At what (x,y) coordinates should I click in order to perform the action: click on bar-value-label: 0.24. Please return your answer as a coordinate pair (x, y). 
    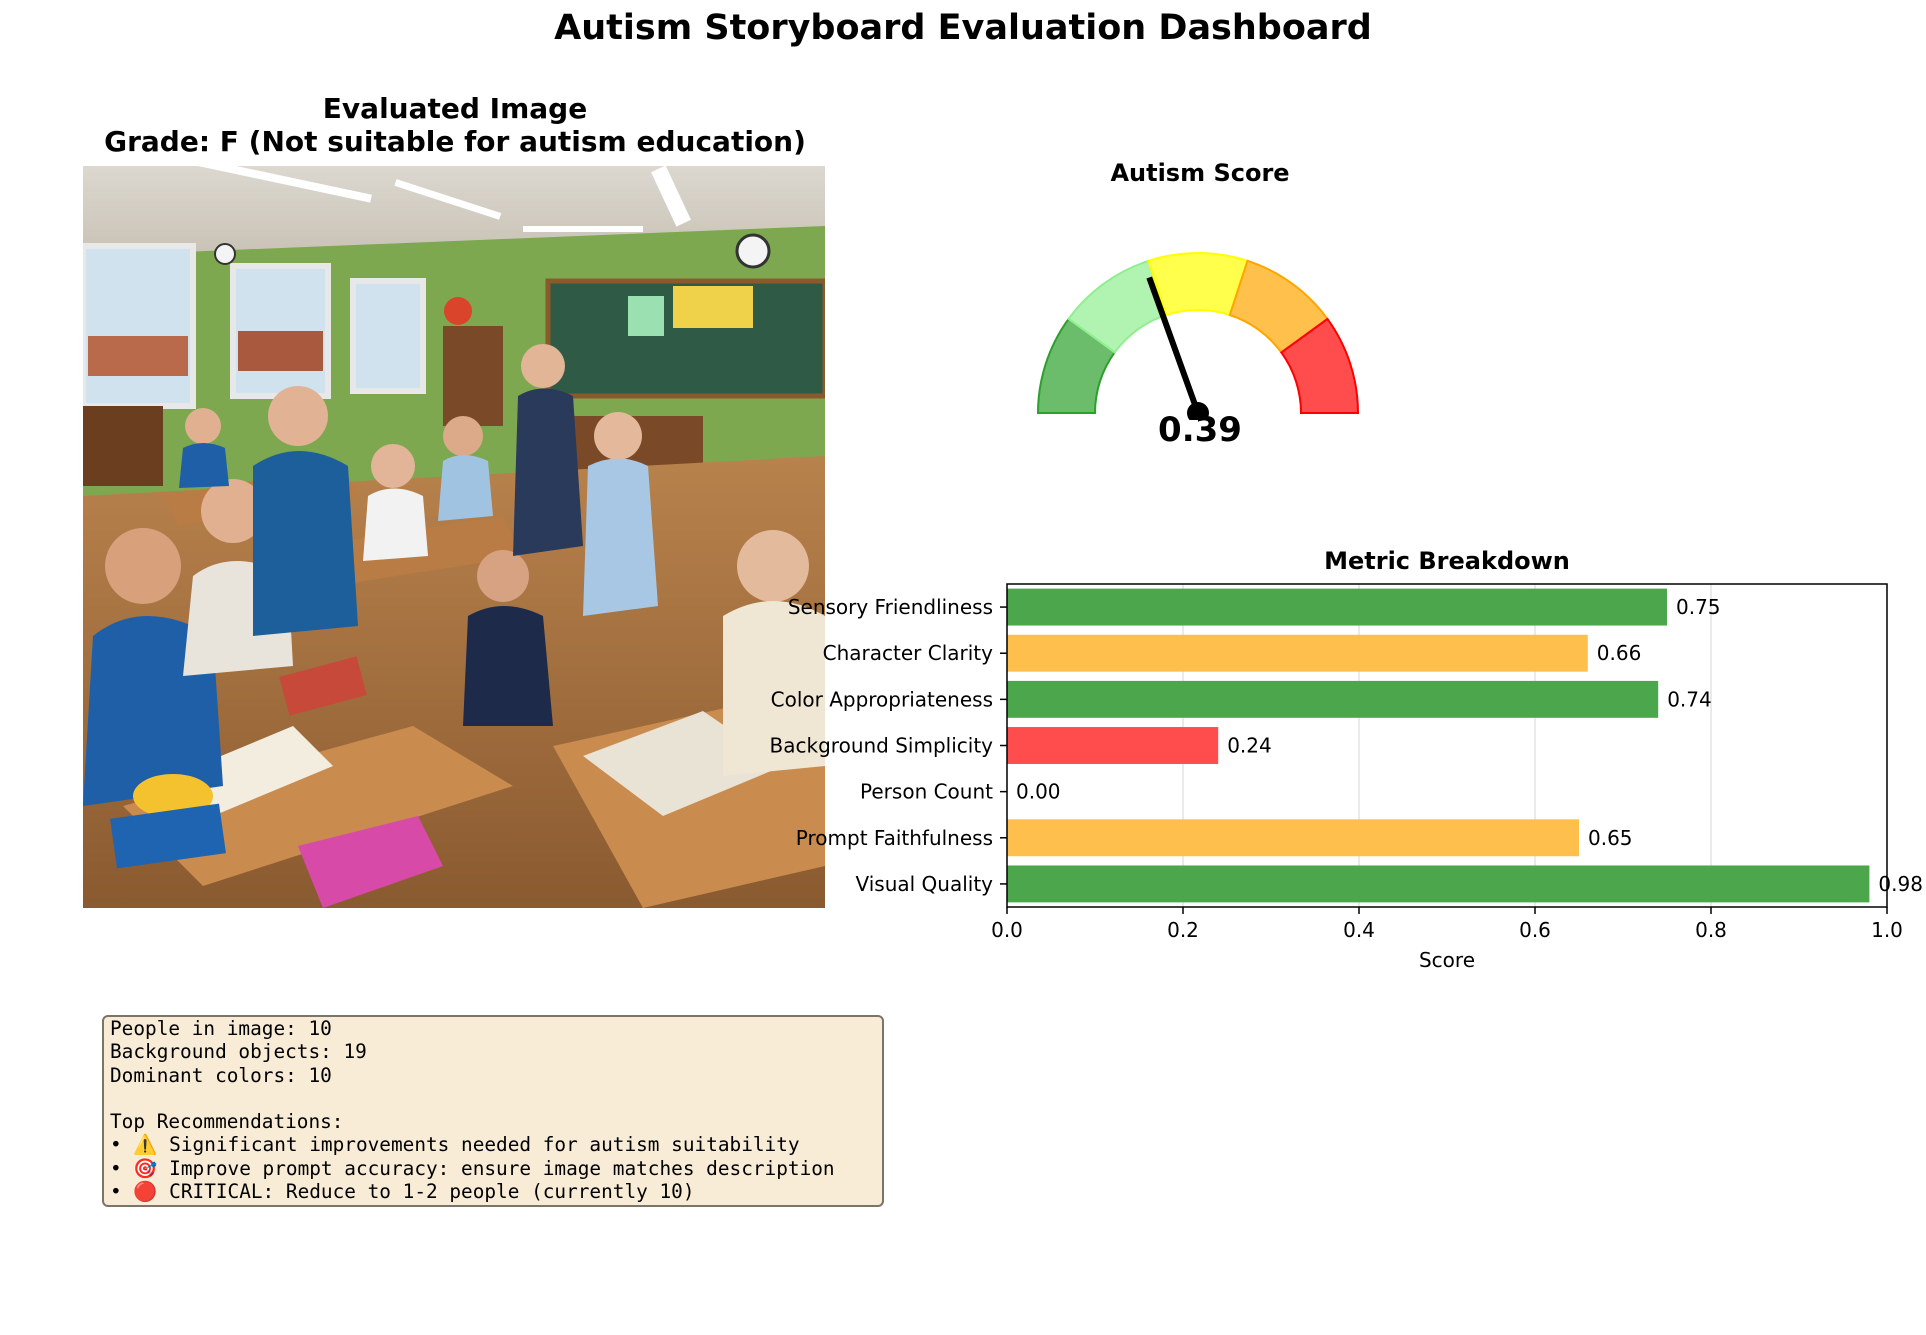
    Looking at the image, I should click on (1249, 746).